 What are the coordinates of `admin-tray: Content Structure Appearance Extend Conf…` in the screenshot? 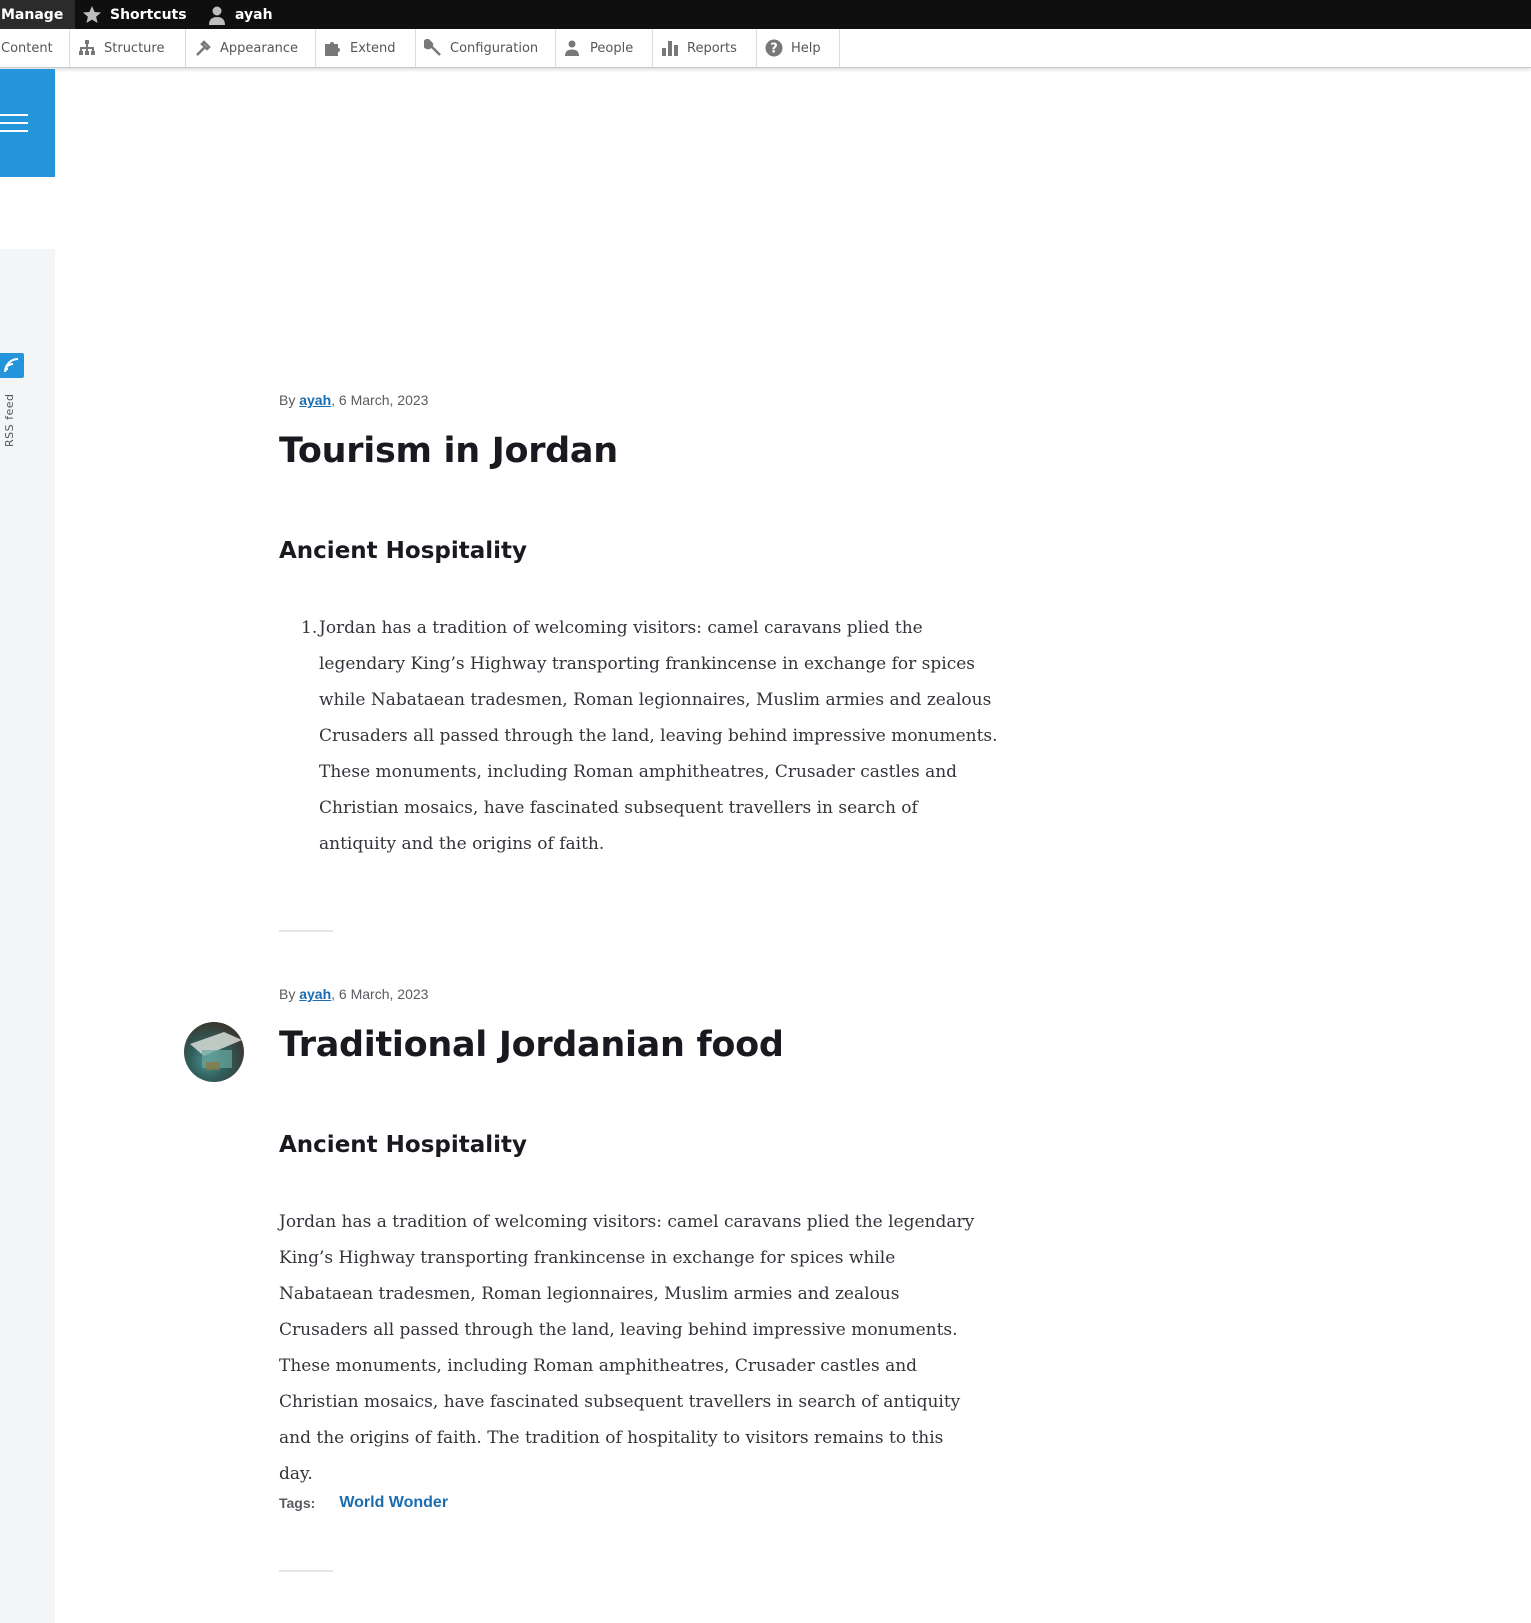 It's located at (765, 48).